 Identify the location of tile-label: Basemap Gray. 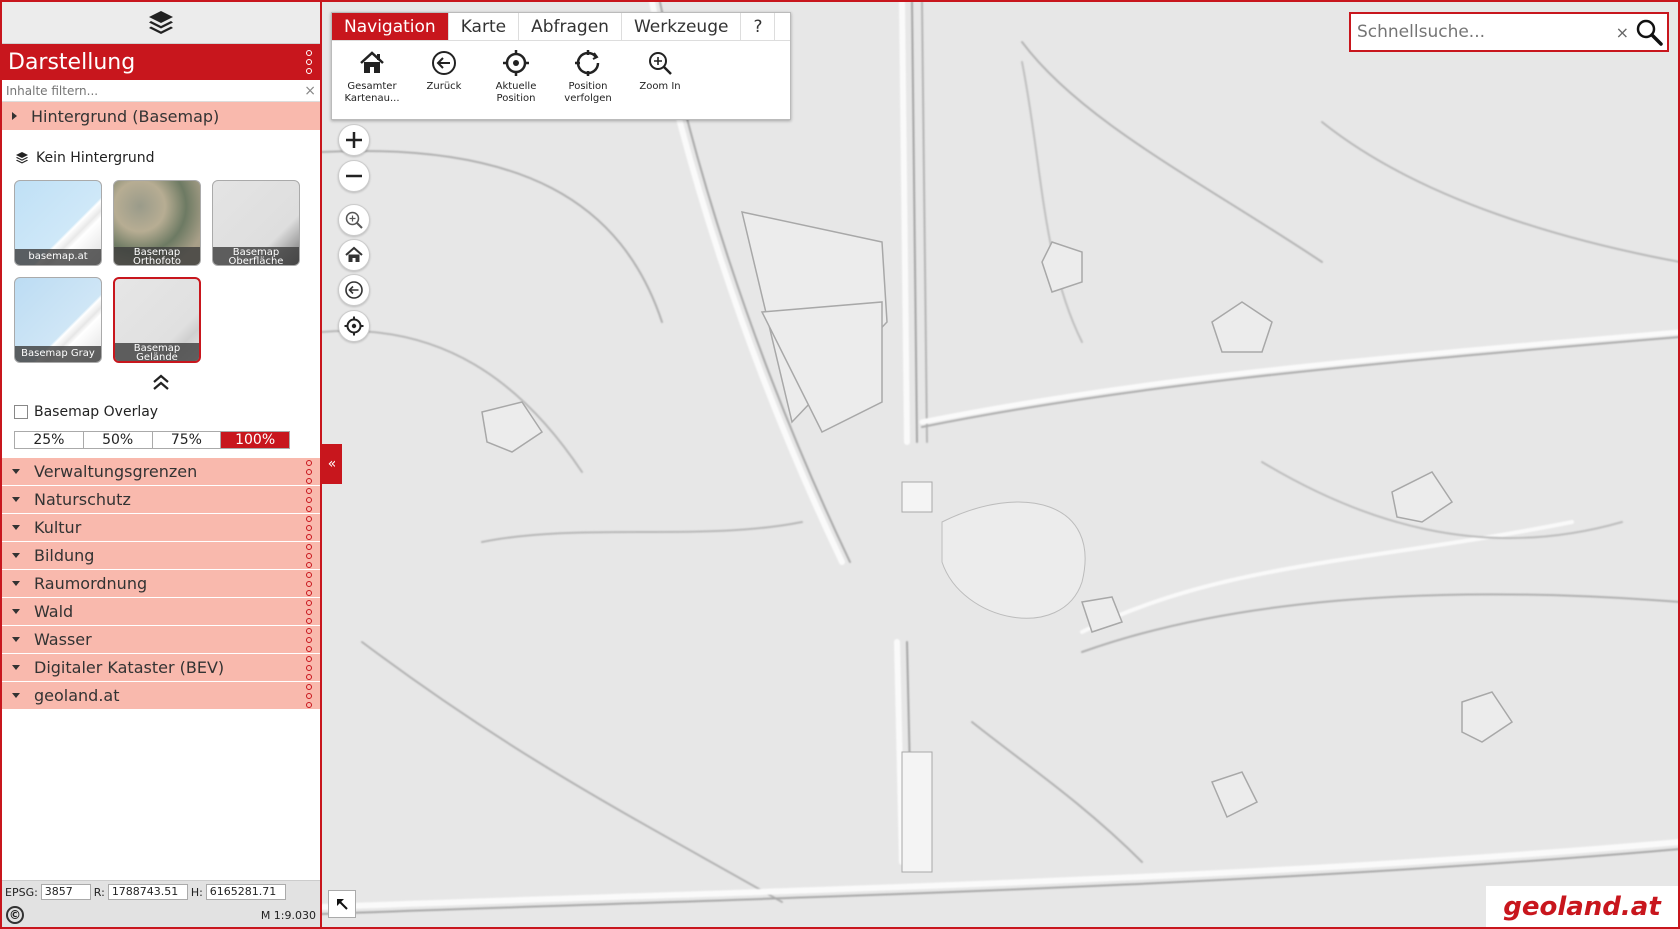
(58, 354).